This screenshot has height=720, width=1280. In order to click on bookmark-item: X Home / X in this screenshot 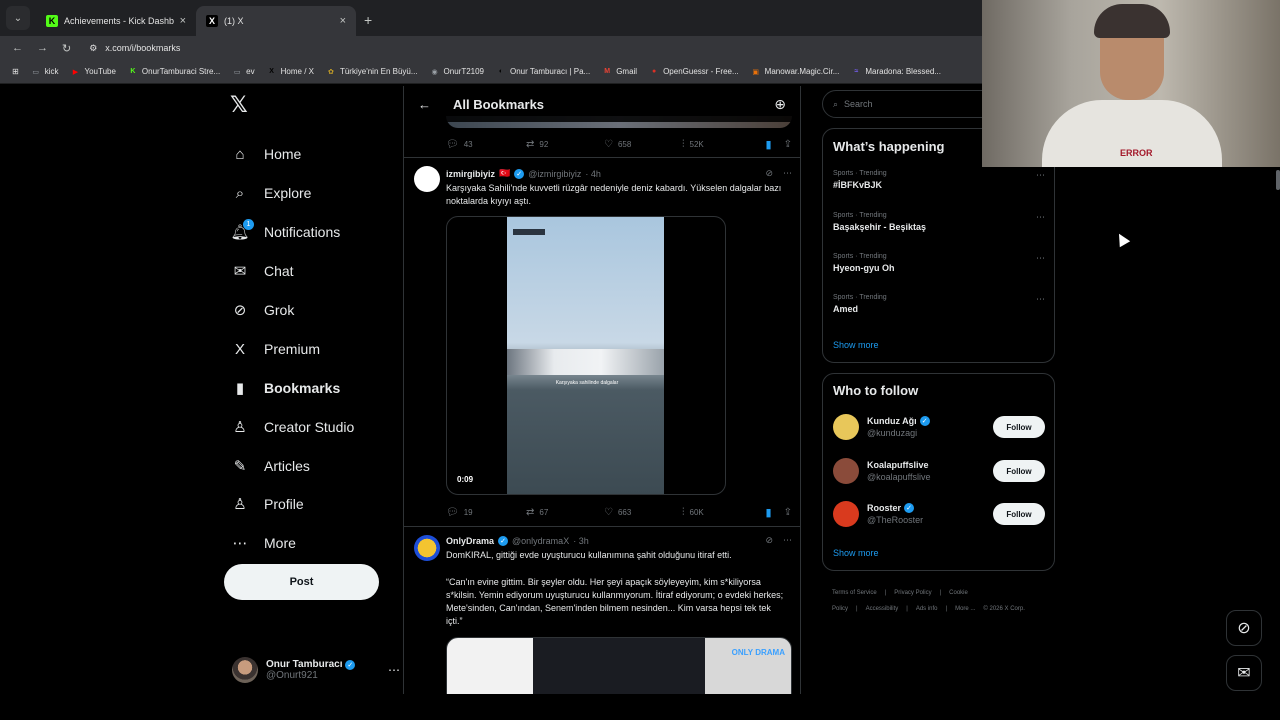, I will do `click(290, 72)`.